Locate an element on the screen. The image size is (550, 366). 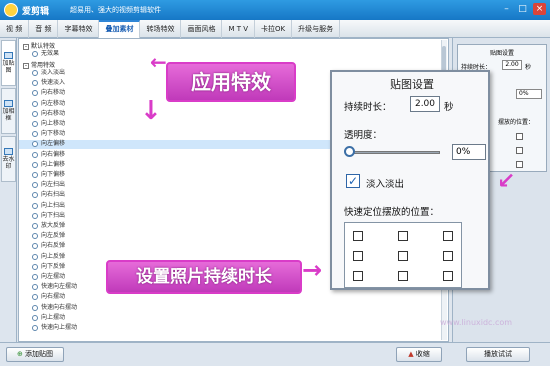
list-item: 无效果 is located at coordinates (231, 54).